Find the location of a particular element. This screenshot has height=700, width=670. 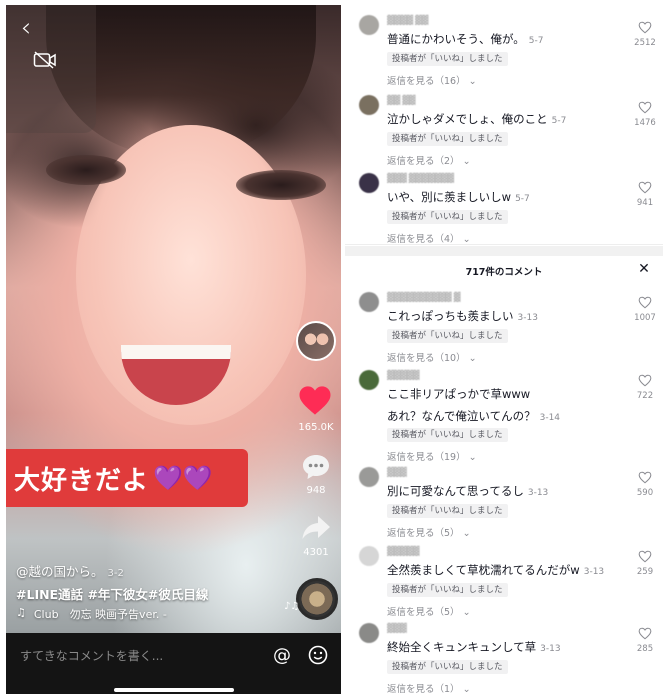

comment-like: 2512 is located at coordinates (645, 34).